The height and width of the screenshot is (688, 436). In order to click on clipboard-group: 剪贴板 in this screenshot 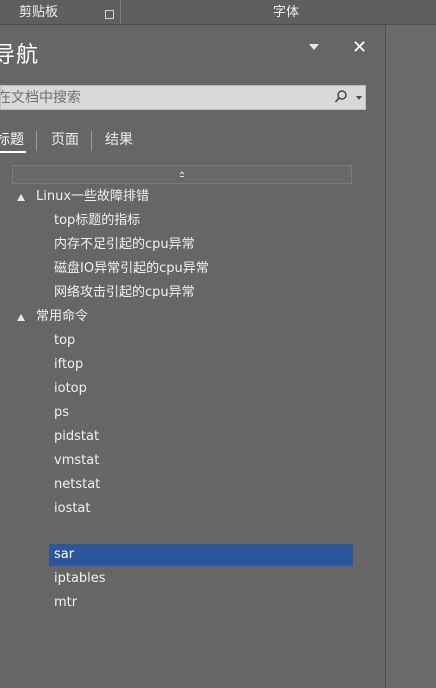, I will do `click(60, 12)`.